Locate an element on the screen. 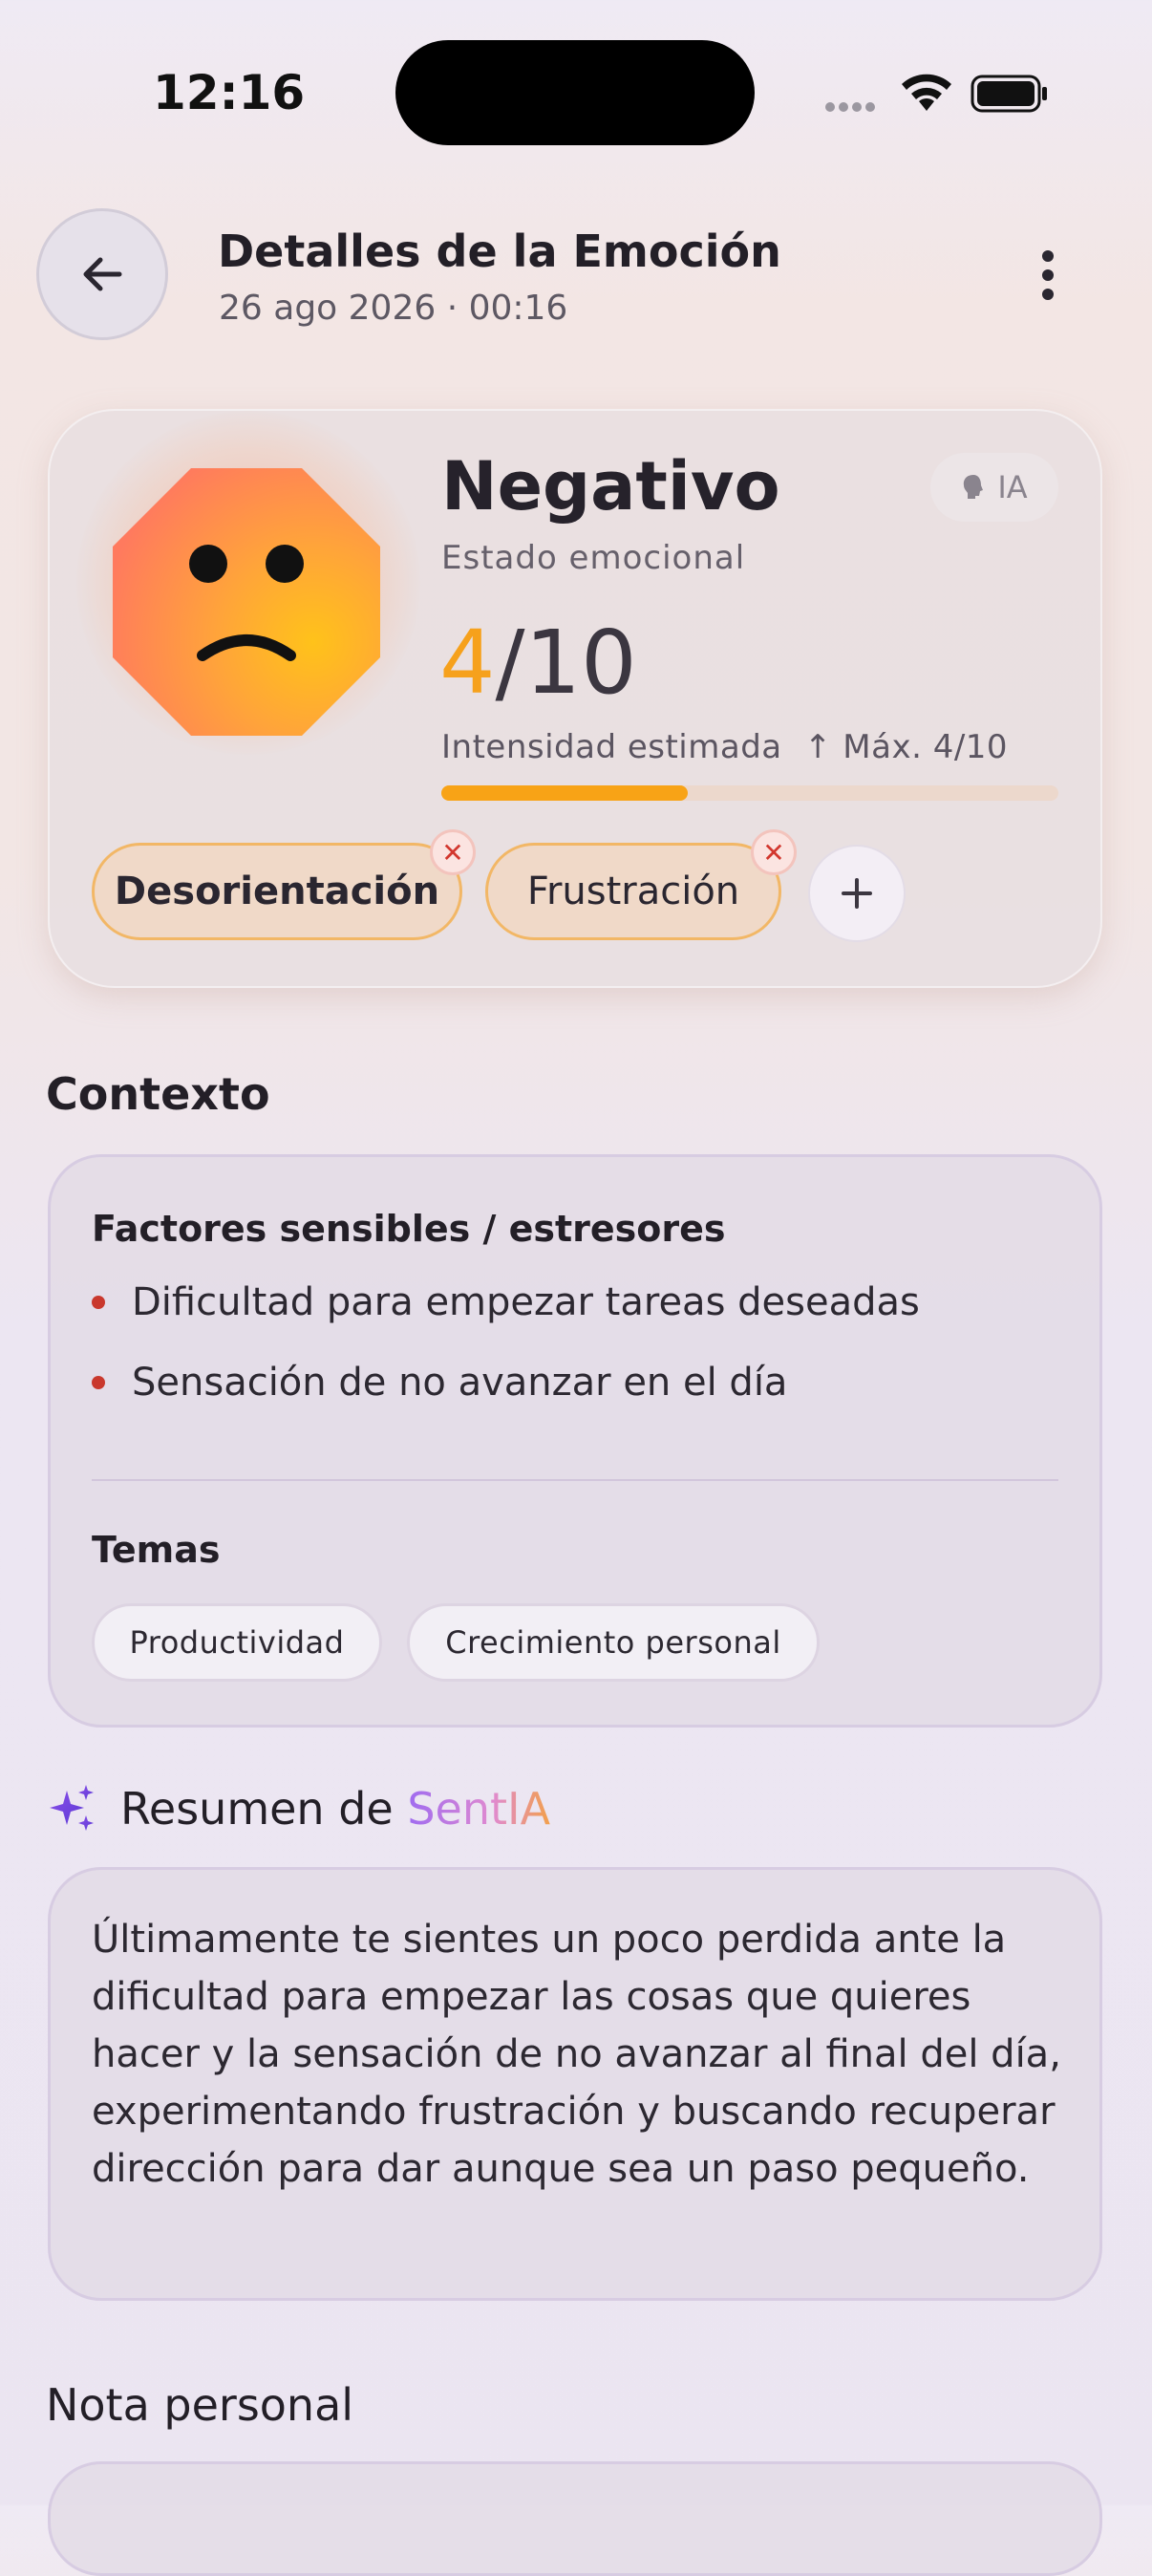  arrow-left-icon is located at coordinates (102, 274).